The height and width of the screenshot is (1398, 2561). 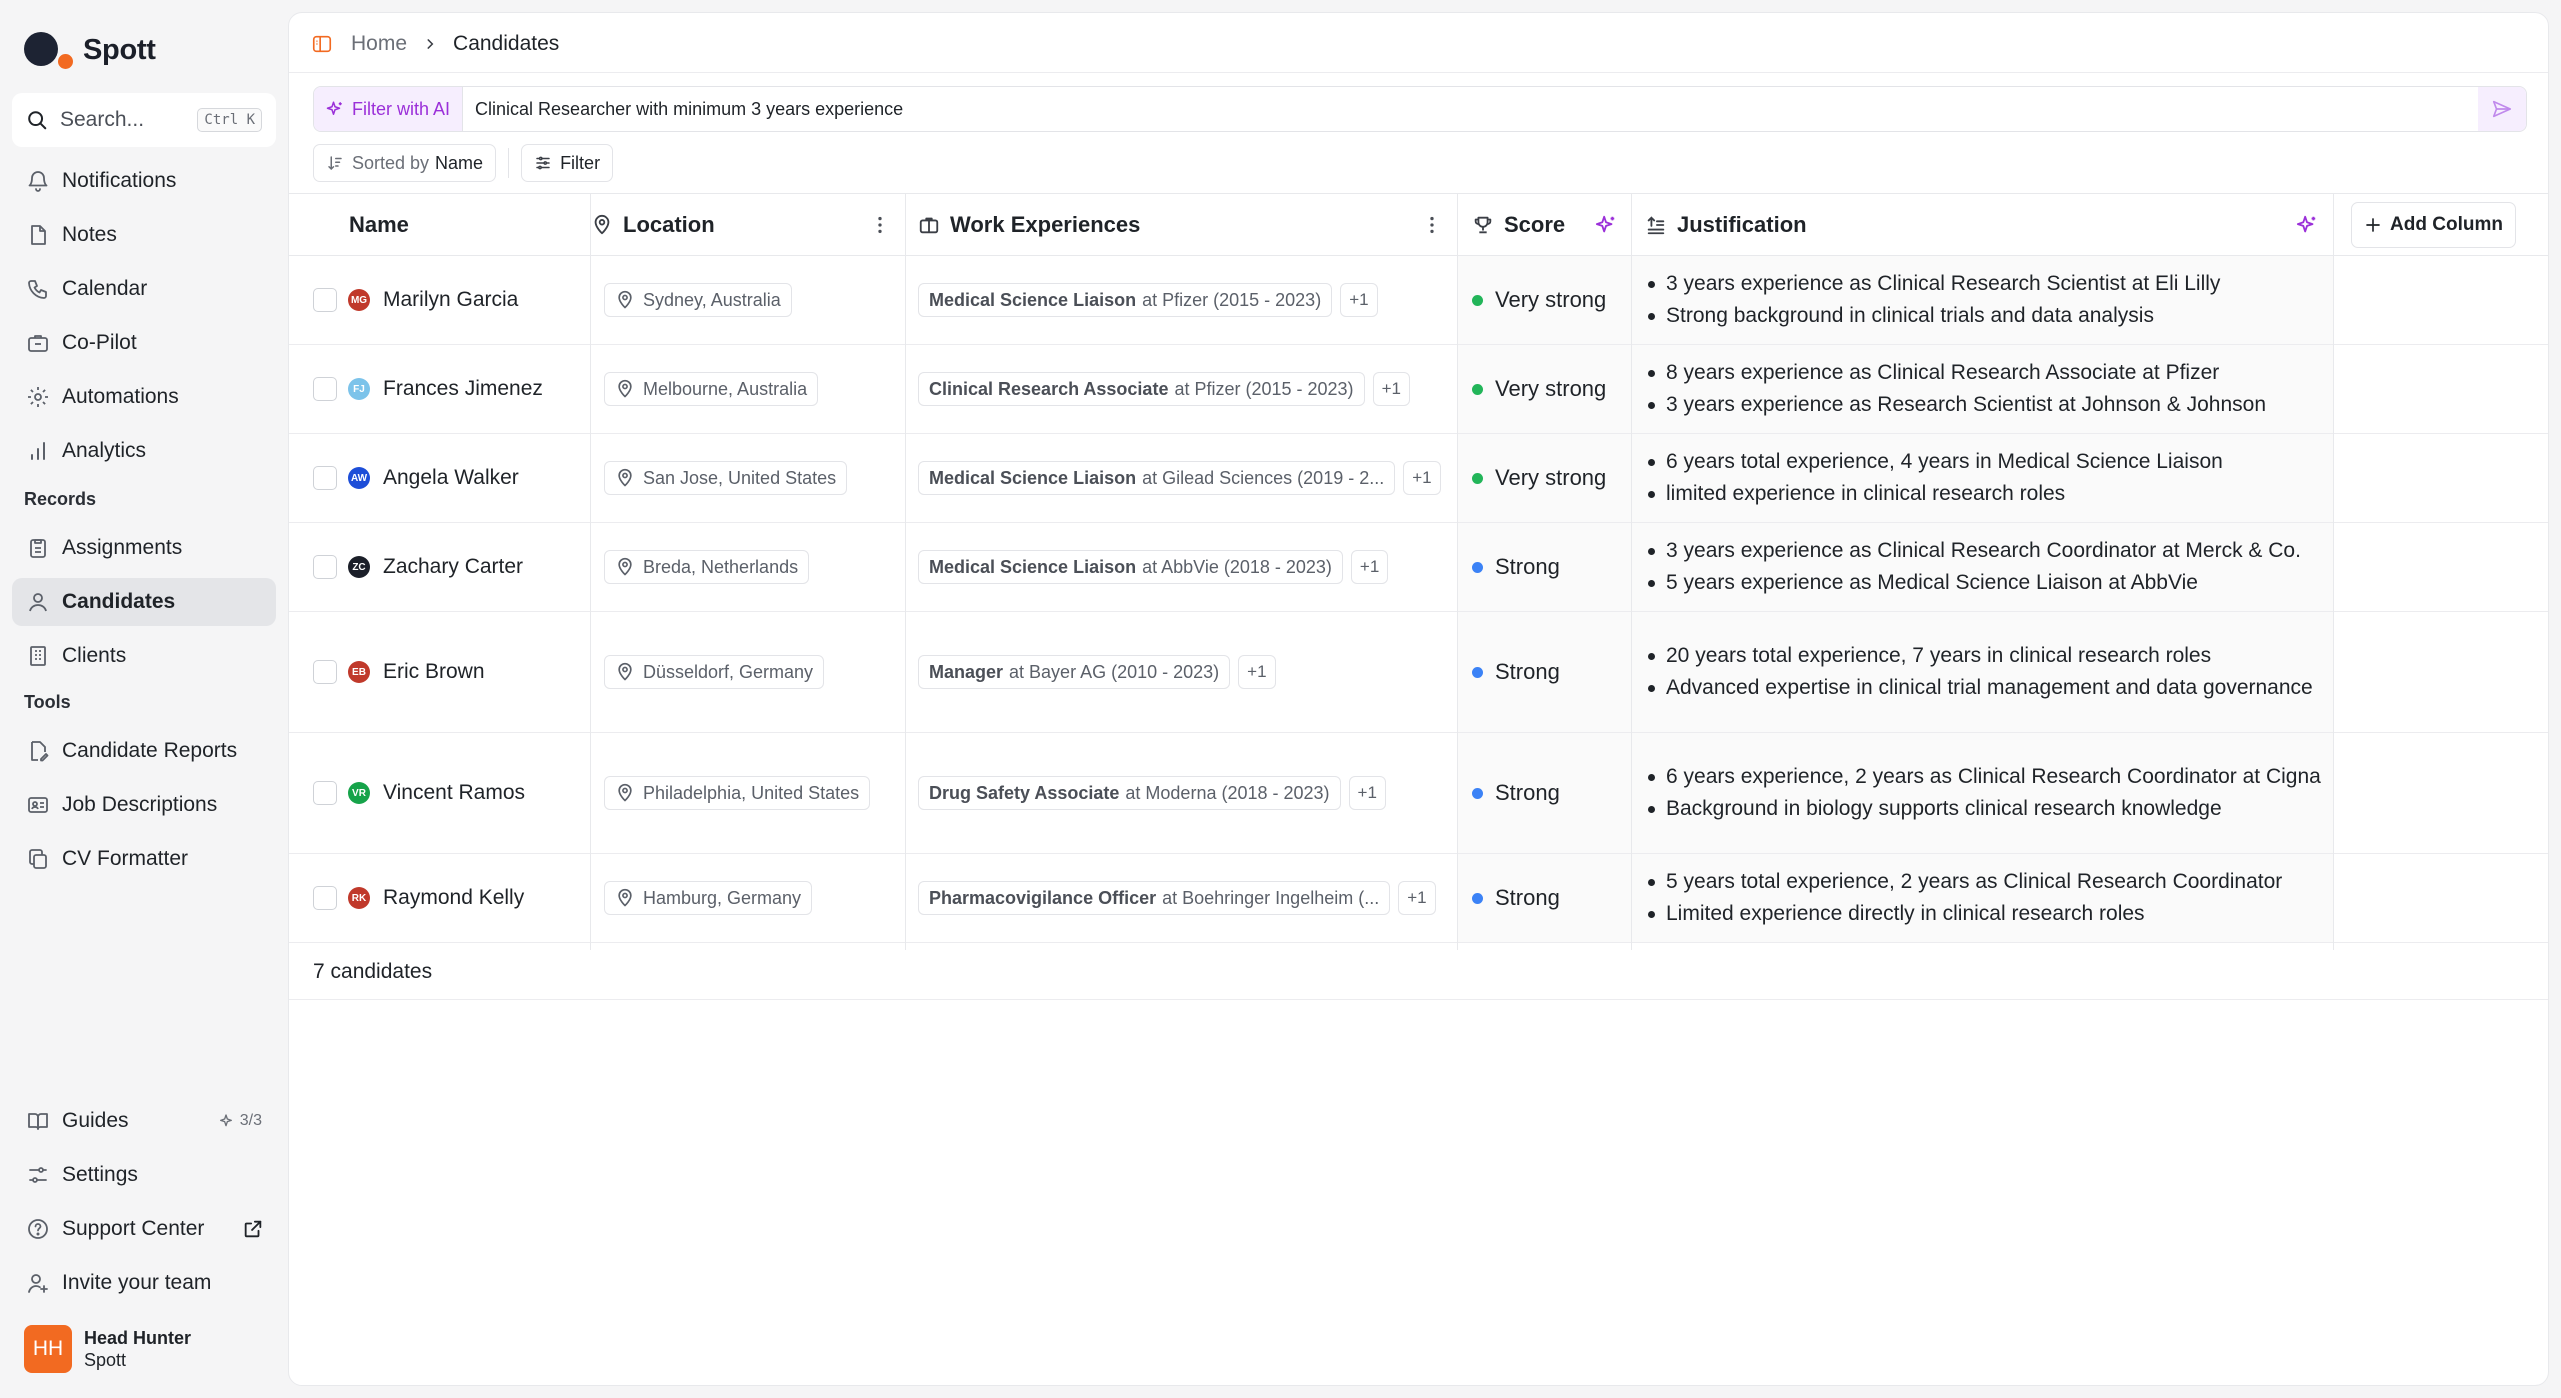 I want to click on filter-button: Filter, so click(x=567, y=163).